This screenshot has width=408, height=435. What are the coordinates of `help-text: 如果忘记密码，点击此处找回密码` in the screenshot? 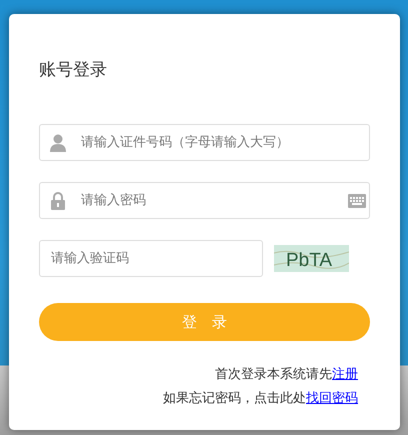 It's located at (260, 399).